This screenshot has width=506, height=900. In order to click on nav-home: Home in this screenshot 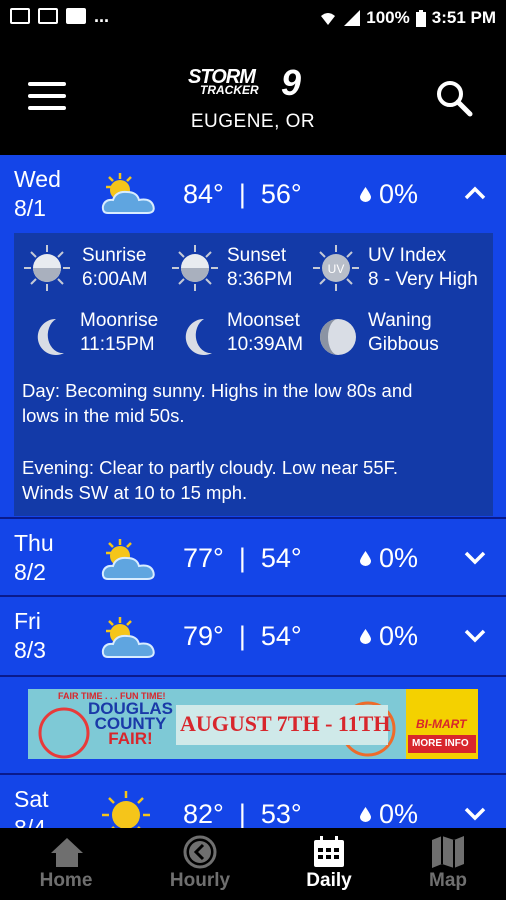, I will do `click(66, 864)`.